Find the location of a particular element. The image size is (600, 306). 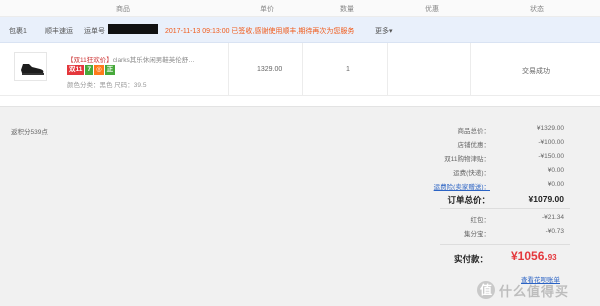

price-row-value: -¥0.73 is located at coordinates (554, 231).